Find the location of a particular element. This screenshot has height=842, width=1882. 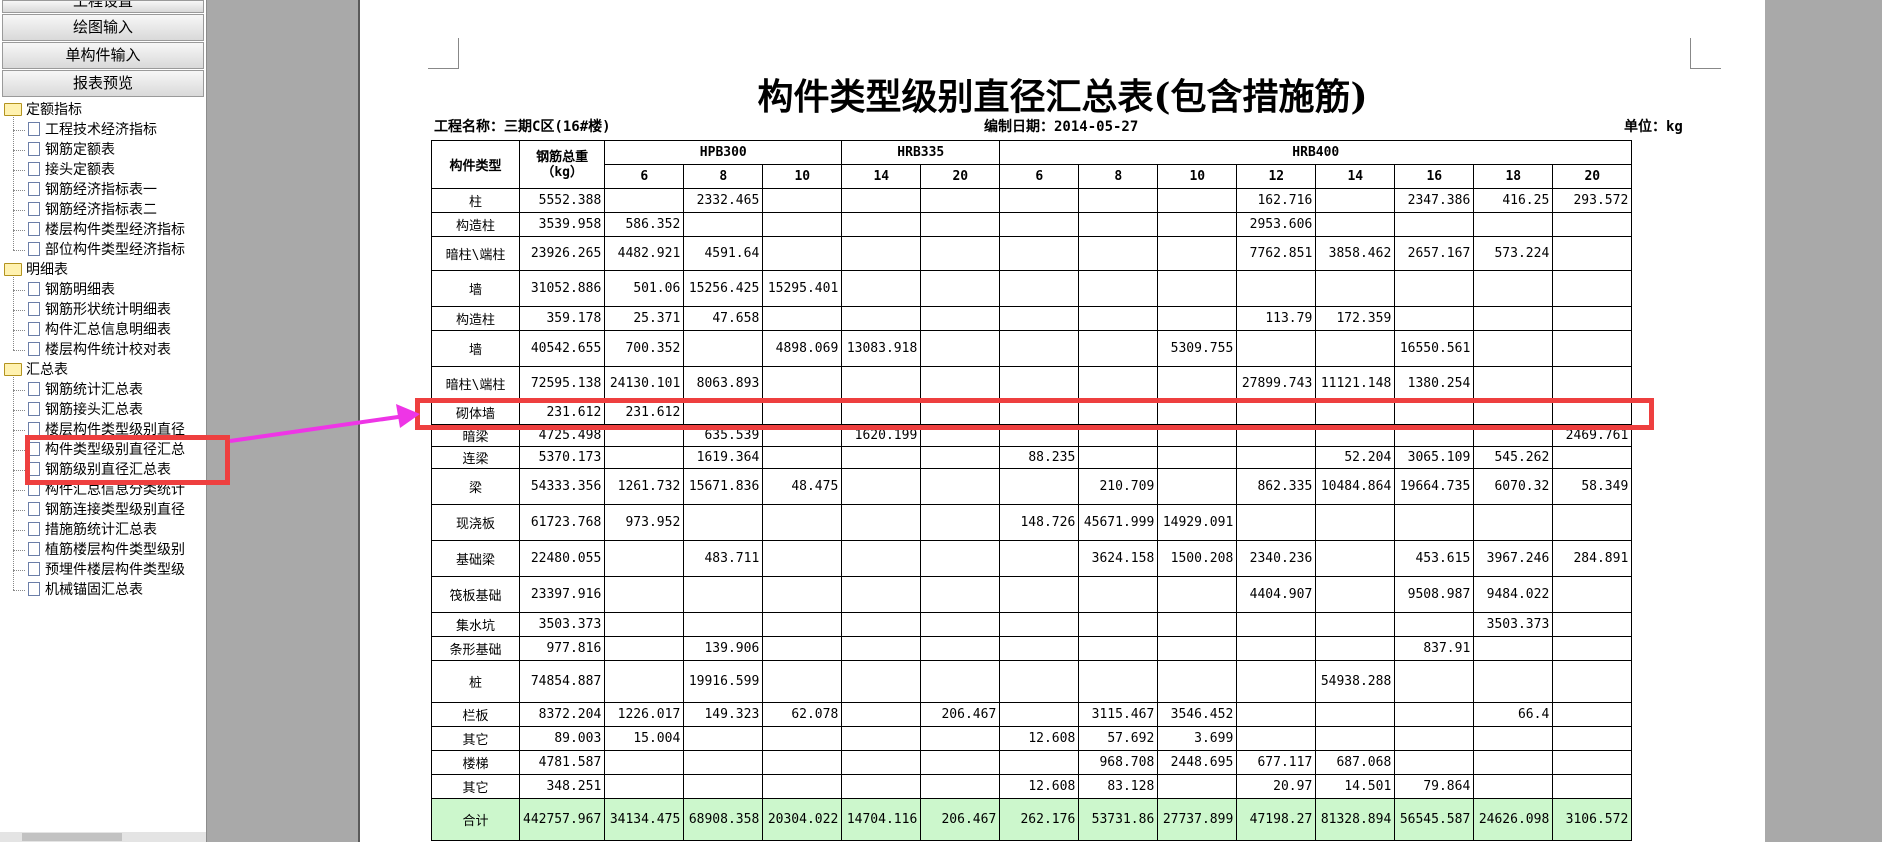

arrow-shaft is located at coordinates (317, 428).